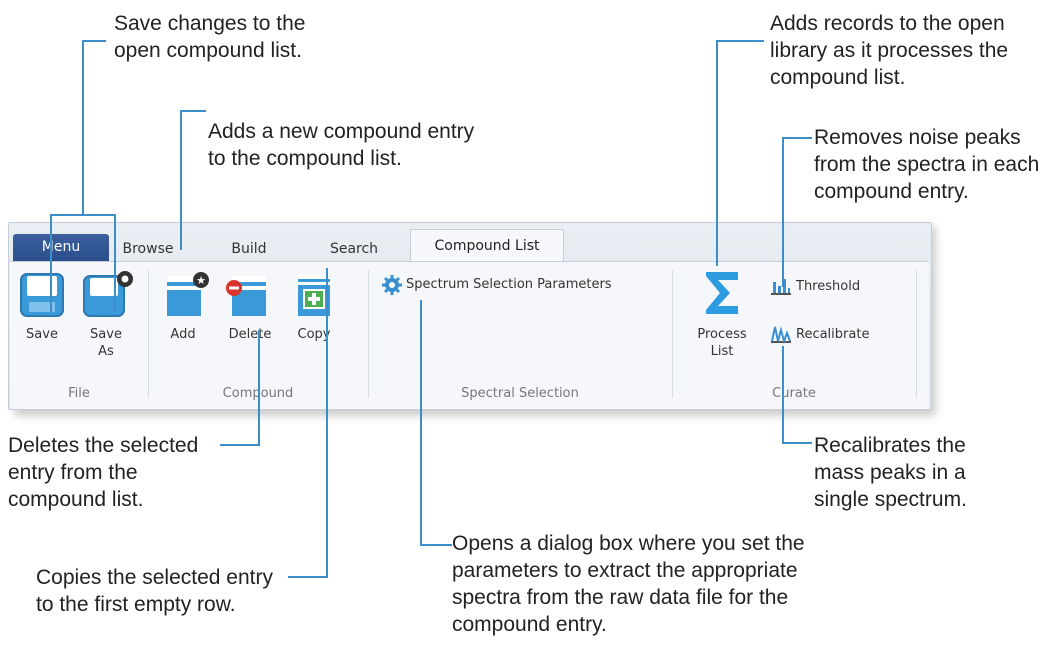 The height and width of the screenshot is (650, 1051). What do you see at coordinates (210, 37) in the screenshot?
I see `callout-save: Save changes to the open compound list.` at bounding box center [210, 37].